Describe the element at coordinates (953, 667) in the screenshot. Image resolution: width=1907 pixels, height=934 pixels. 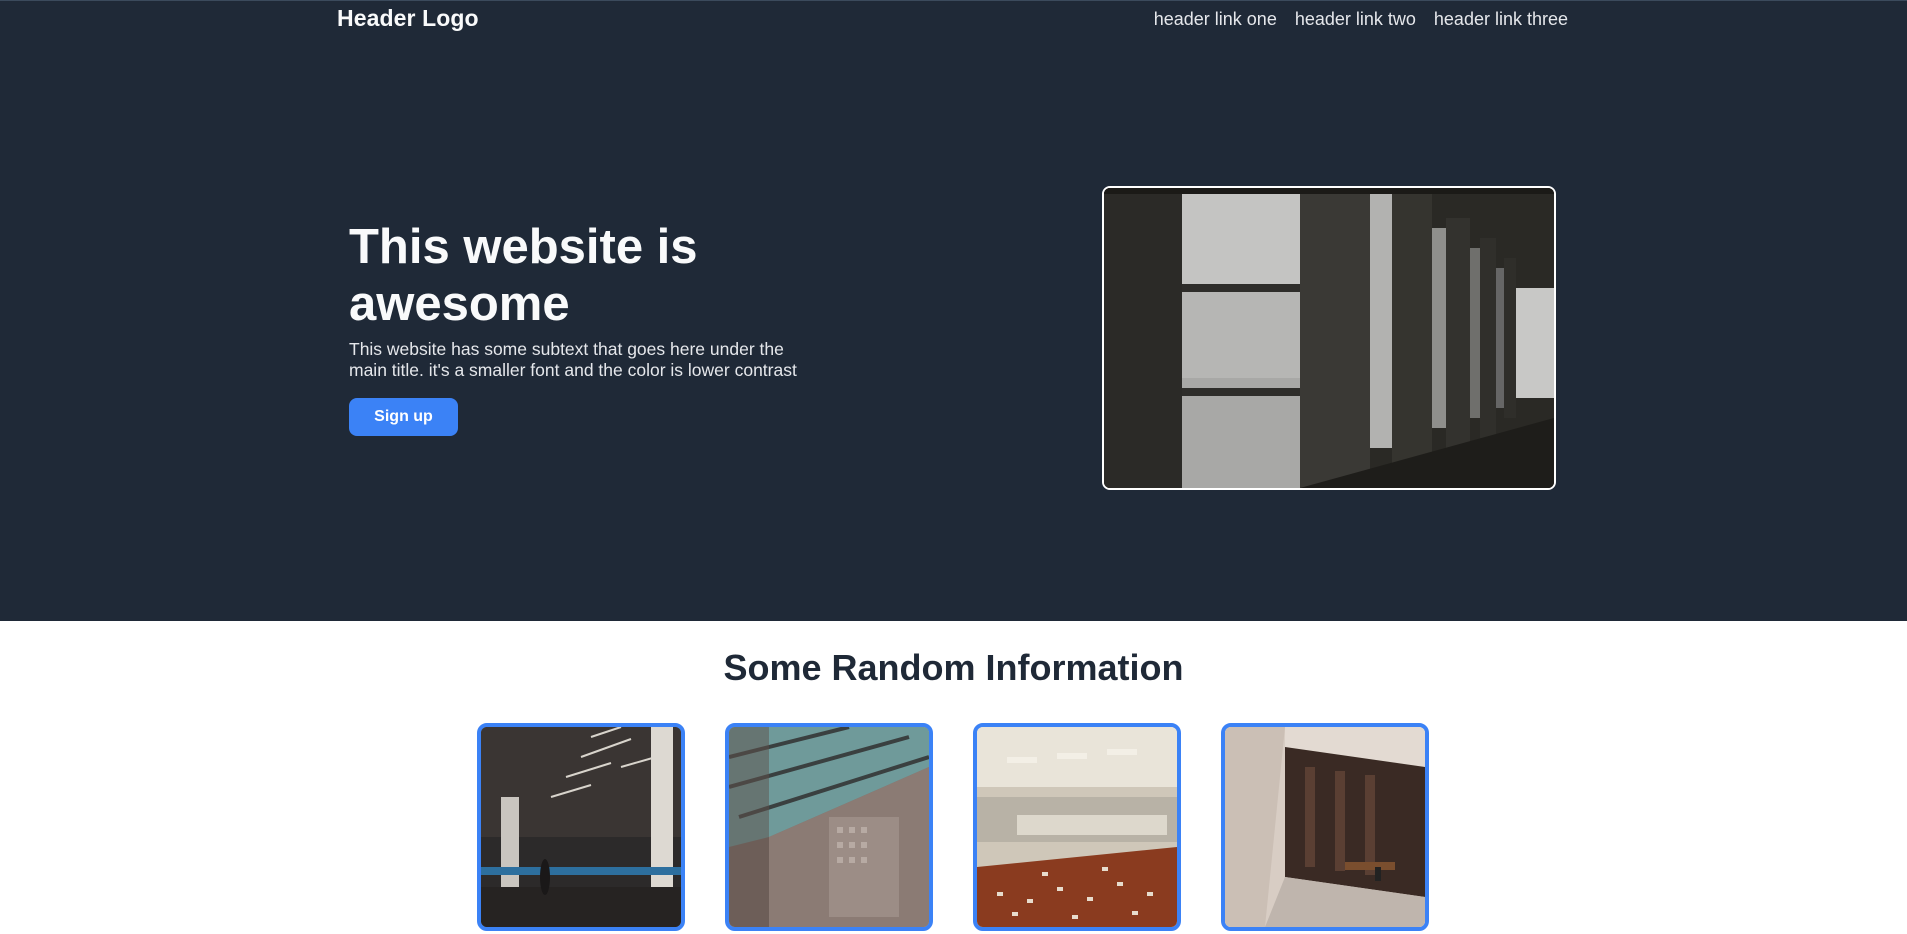
I see `section-title: Some Random Information` at that location.